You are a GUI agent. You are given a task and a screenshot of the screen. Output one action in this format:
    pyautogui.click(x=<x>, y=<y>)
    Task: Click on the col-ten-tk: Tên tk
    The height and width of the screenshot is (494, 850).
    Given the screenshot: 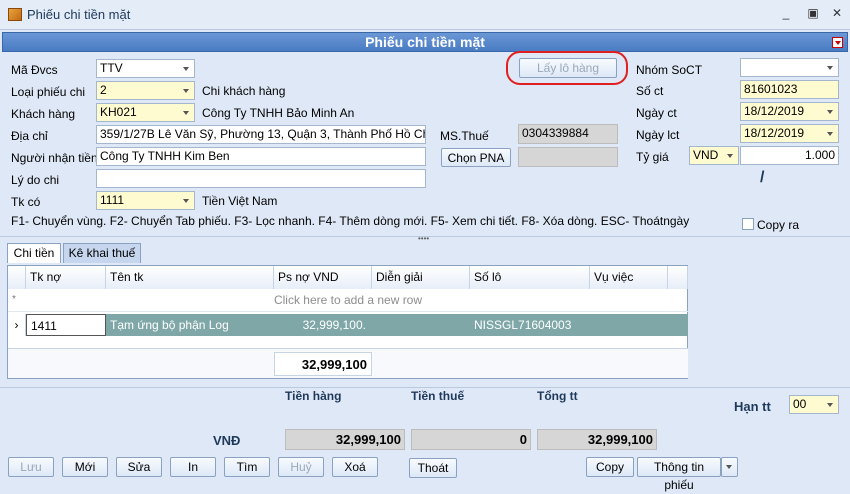 What is the action you would take?
    pyautogui.click(x=190, y=277)
    